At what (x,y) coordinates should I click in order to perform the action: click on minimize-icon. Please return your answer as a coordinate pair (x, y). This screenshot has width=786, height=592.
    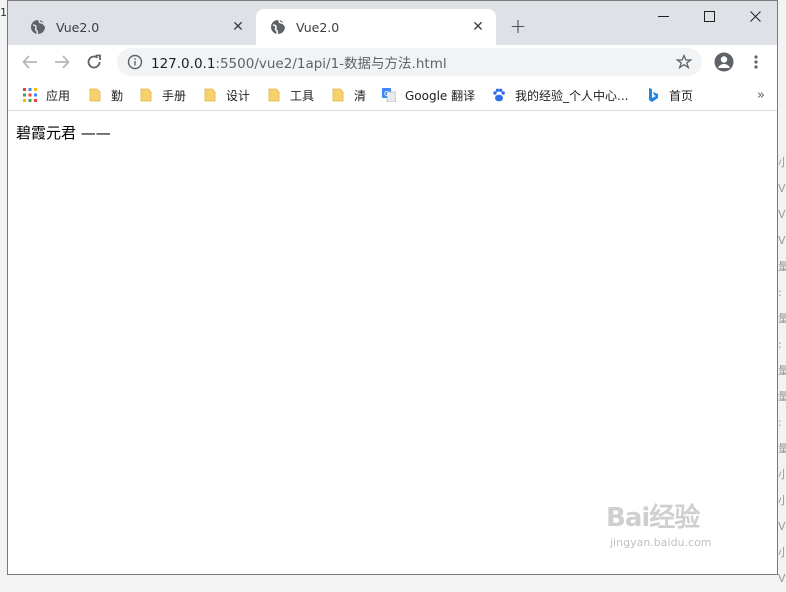
    Looking at the image, I should click on (663, 16).